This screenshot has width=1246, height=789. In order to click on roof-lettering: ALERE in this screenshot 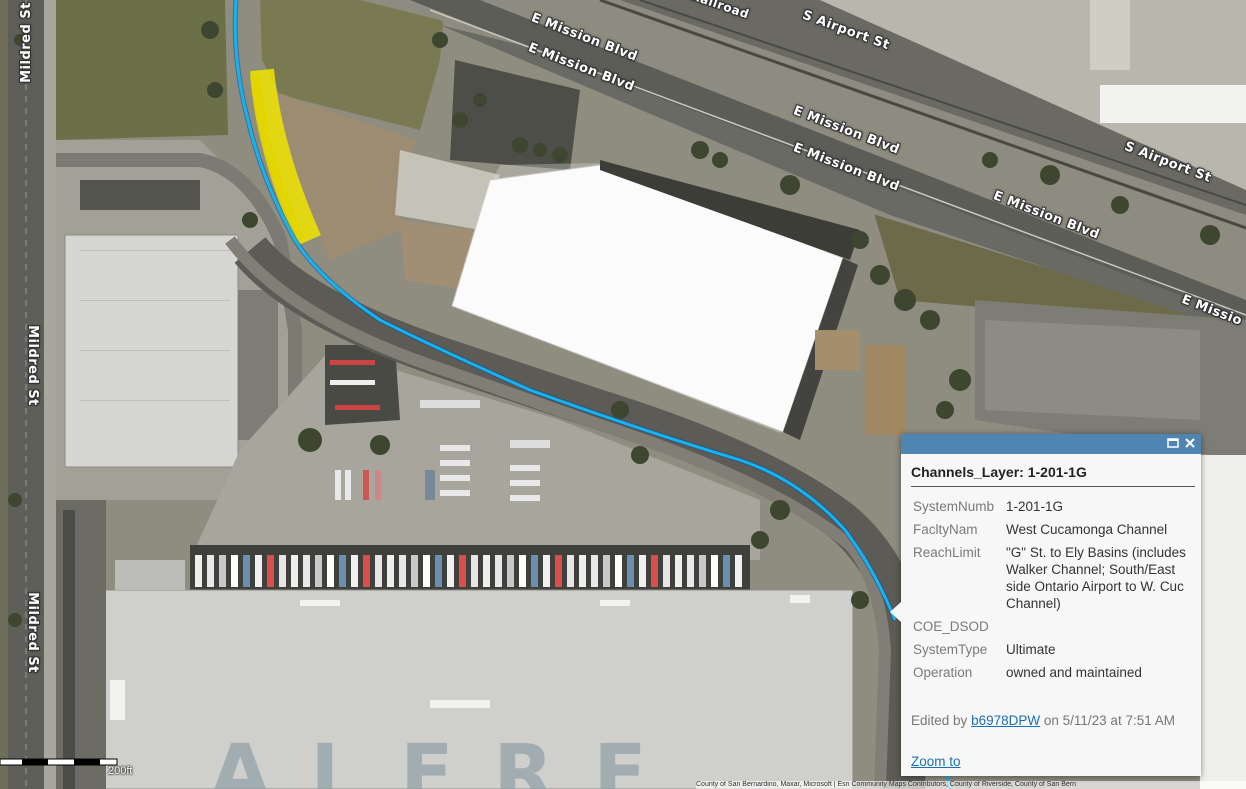, I will do `click(448, 759)`.